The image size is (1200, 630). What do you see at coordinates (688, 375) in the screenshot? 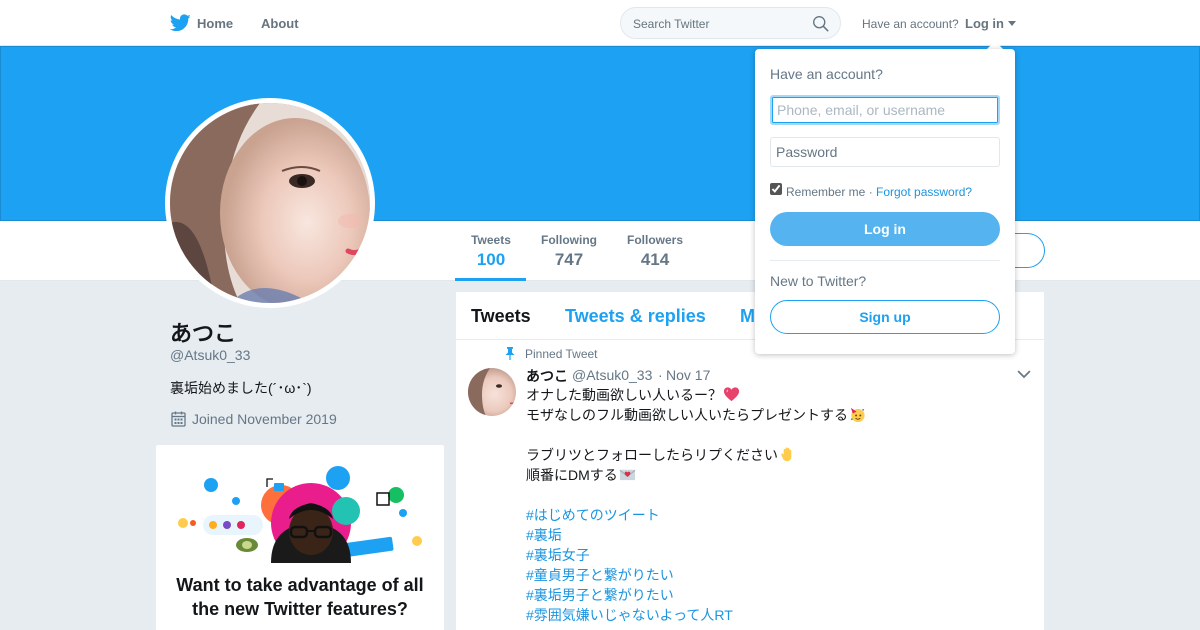
I see `tweet-timestamp: Nov 17` at bounding box center [688, 375].